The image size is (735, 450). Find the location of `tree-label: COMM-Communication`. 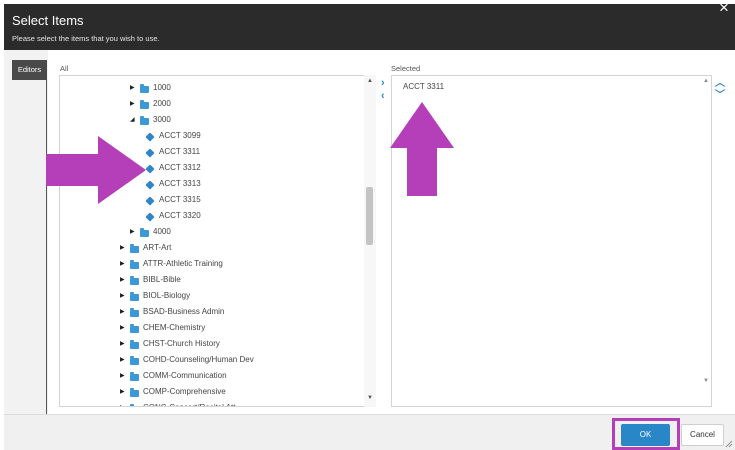

tree-label: COMM-Communication is located at coordinates (185, 375).